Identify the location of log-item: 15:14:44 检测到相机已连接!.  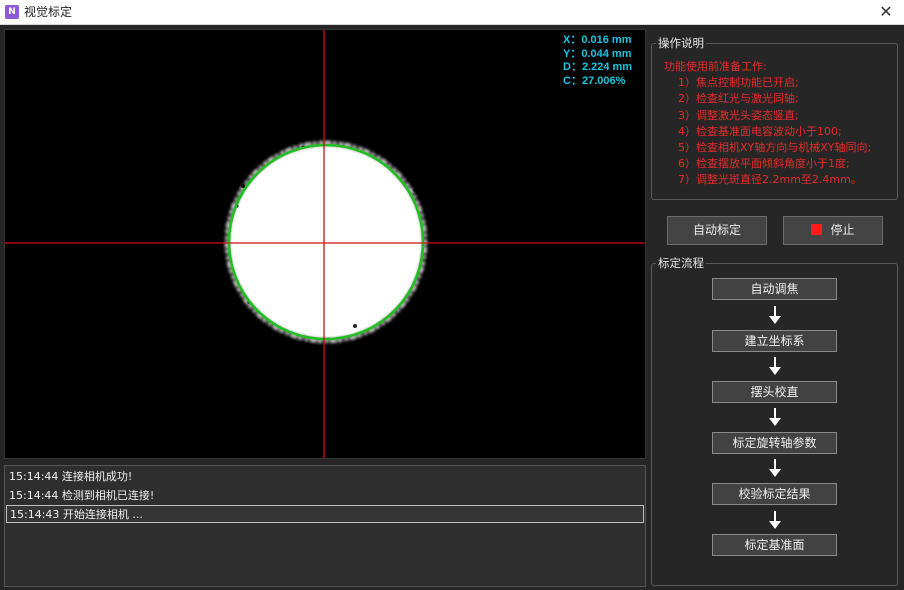
(325, 496).